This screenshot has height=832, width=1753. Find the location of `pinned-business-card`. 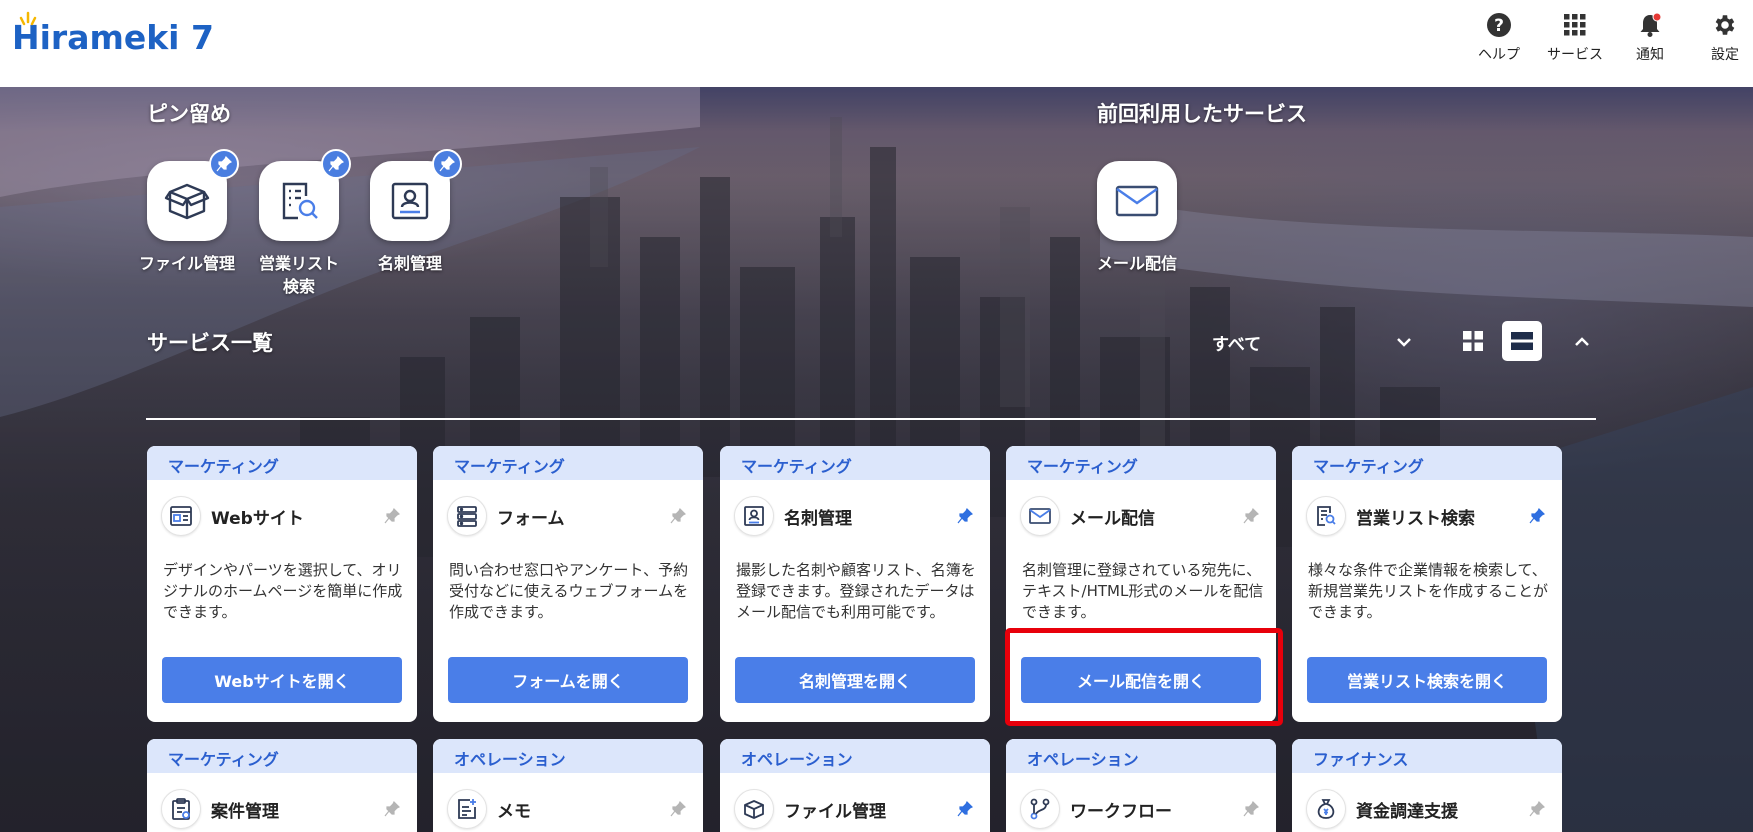

pinned-business-card is located at coordinates (416, 195).